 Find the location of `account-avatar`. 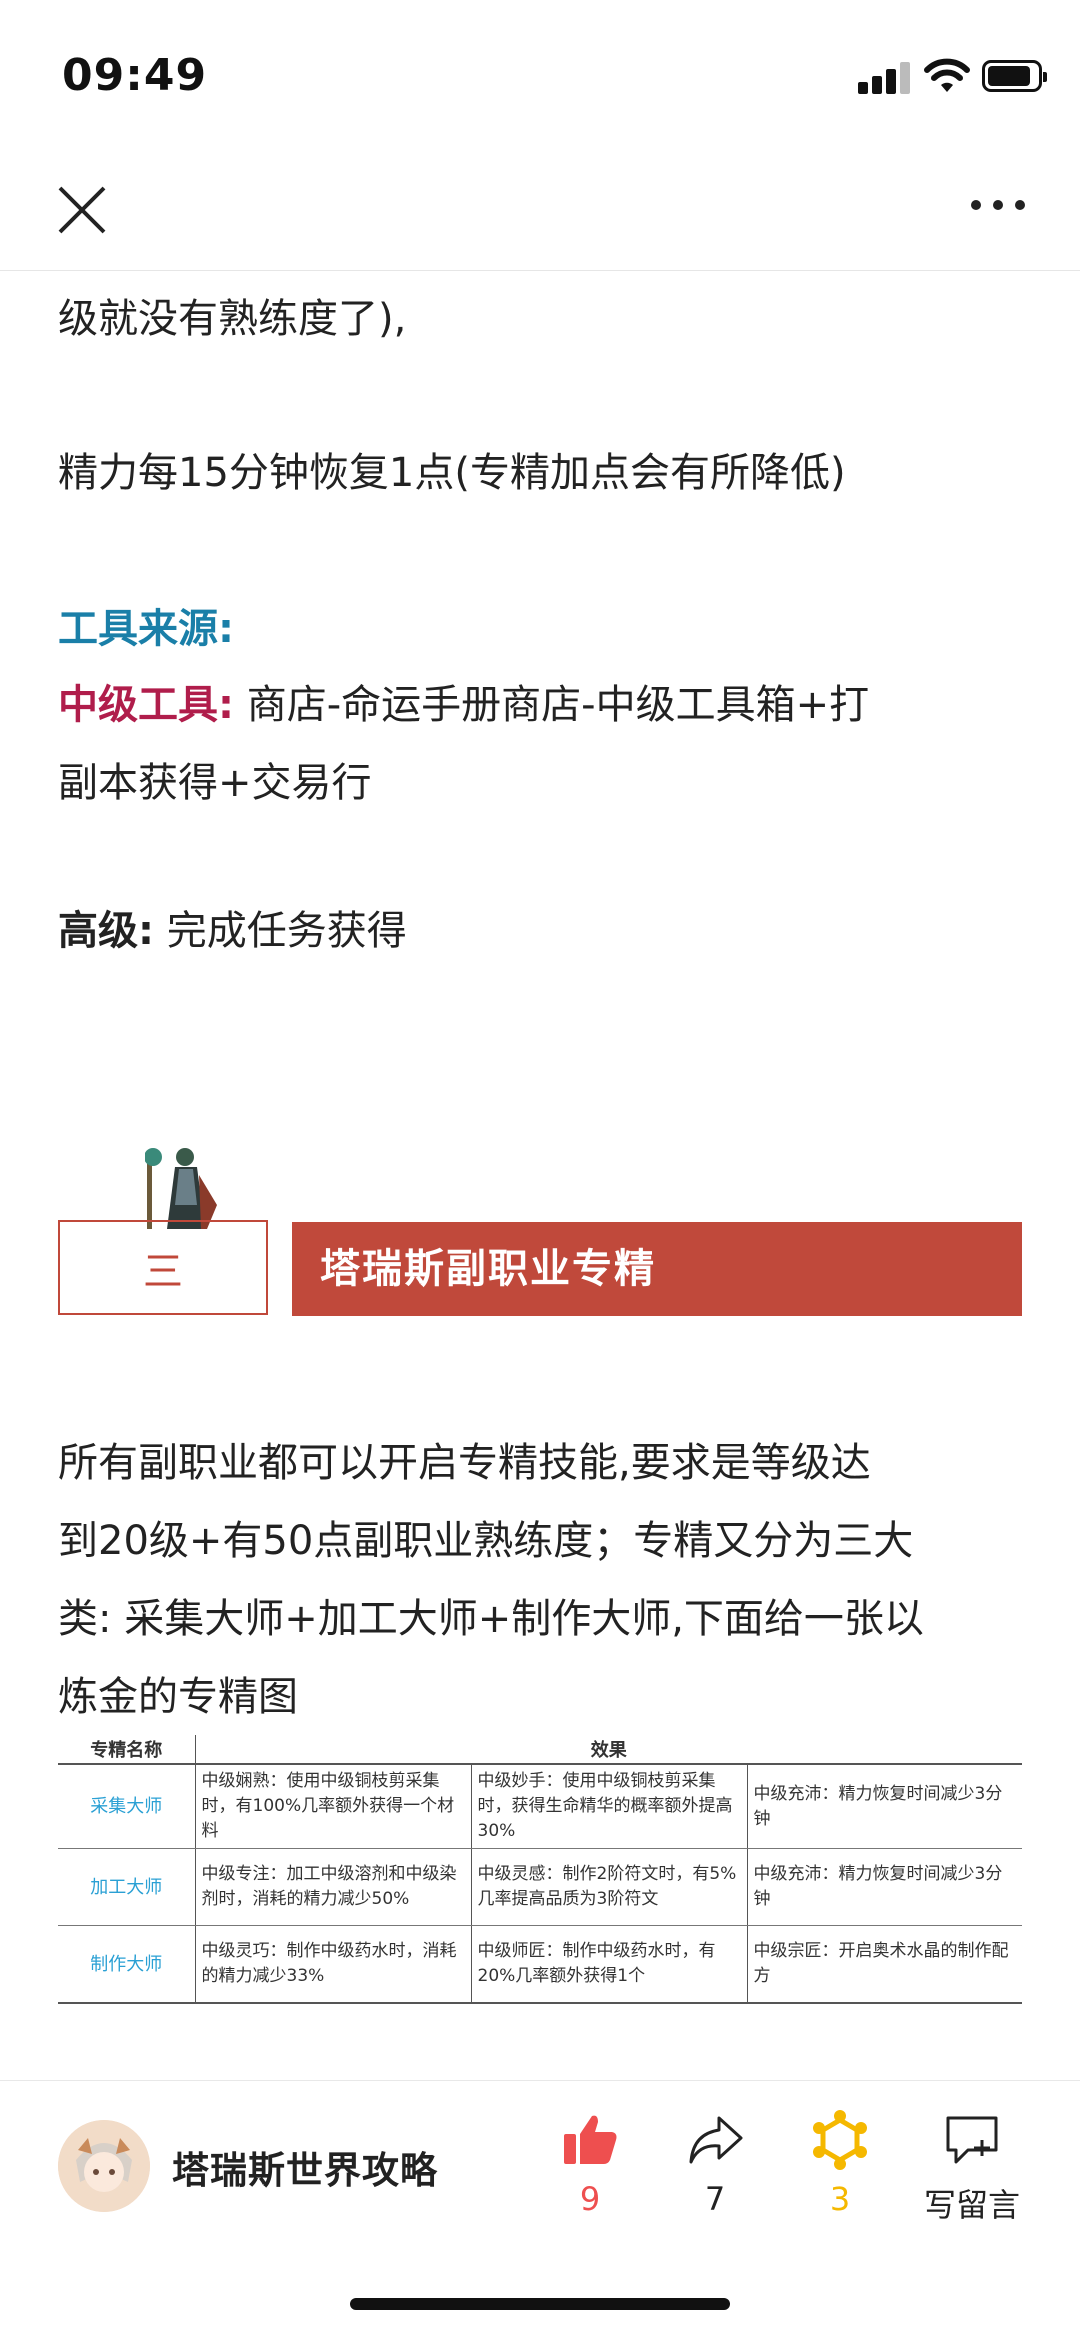

account-avatar is located at coordinates (104, 2166).